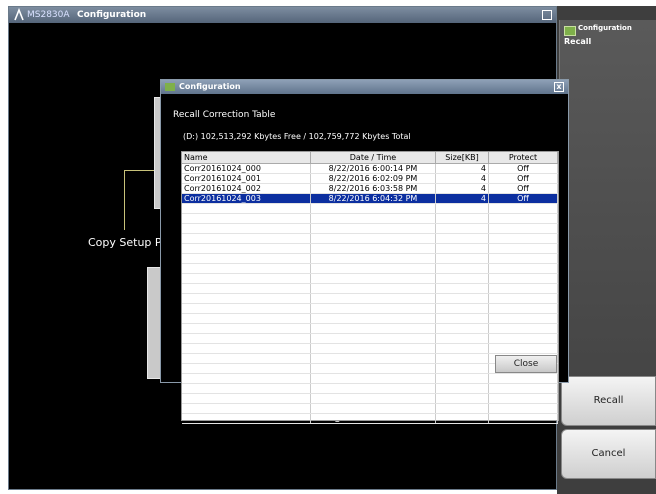  Describe the element at coordinates (246, 158) in the screenshot. I see `column-header-name: Name` at that location.